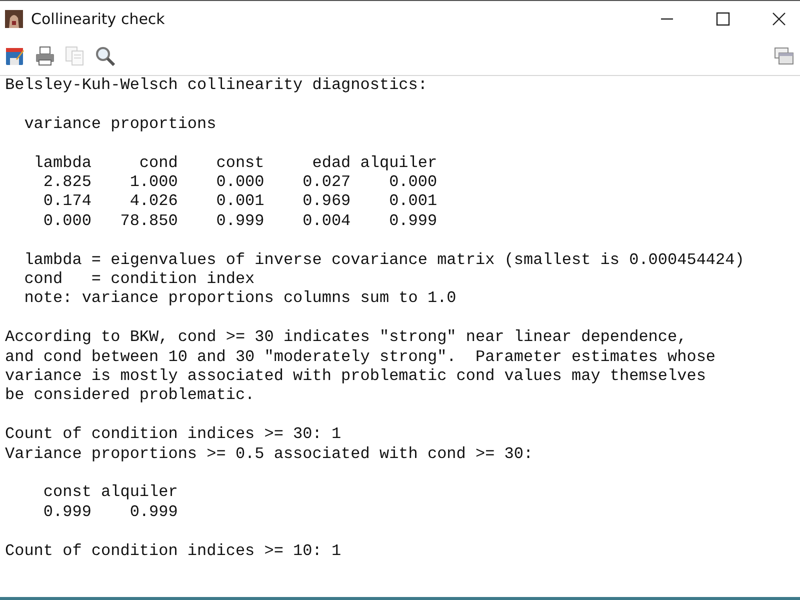  What do you see at coordinates (240, 299) in the screenshot?
I see `output-line: note: variance proportions columns sum to 1.0` at bounding box center [240, 299].